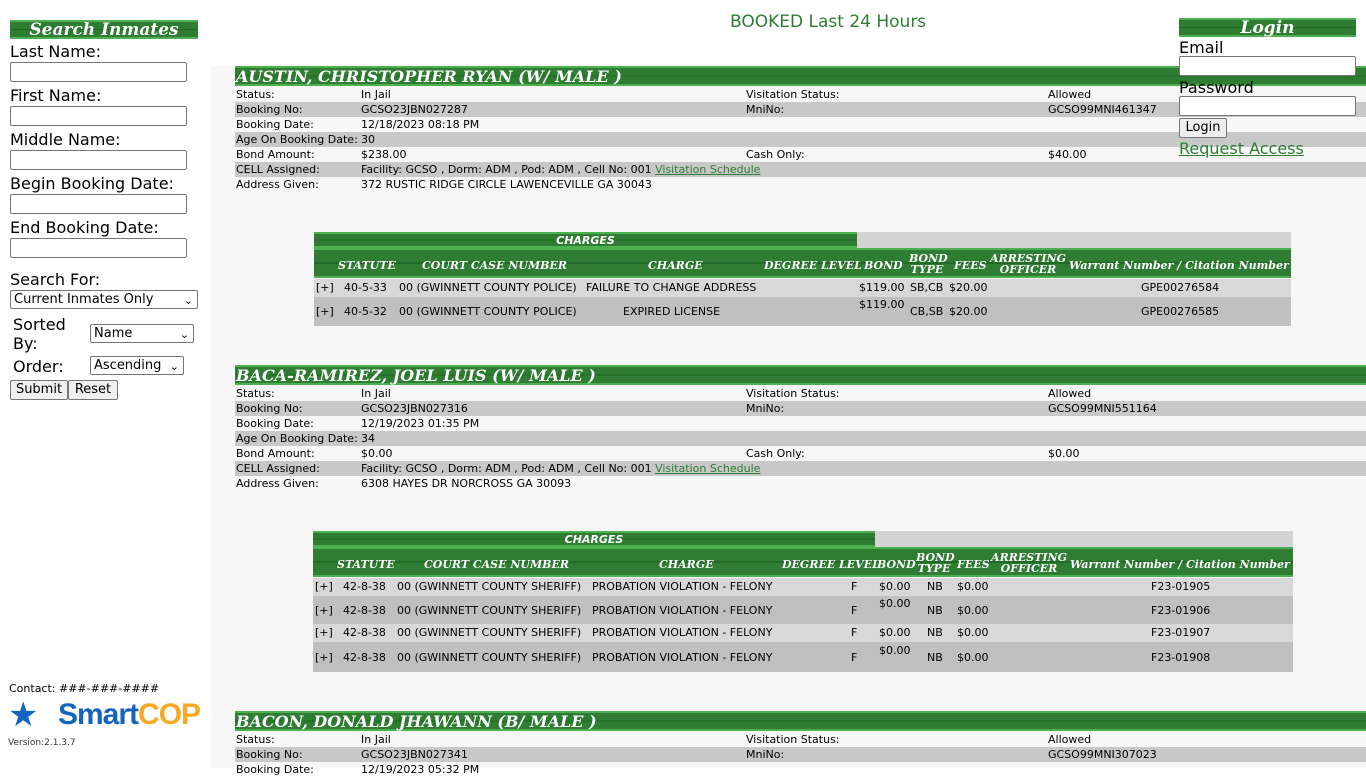  Describe the element at coordinates (934, 568) in the screenshot. I see `bond-type-header-line2: TYPE` at that location.